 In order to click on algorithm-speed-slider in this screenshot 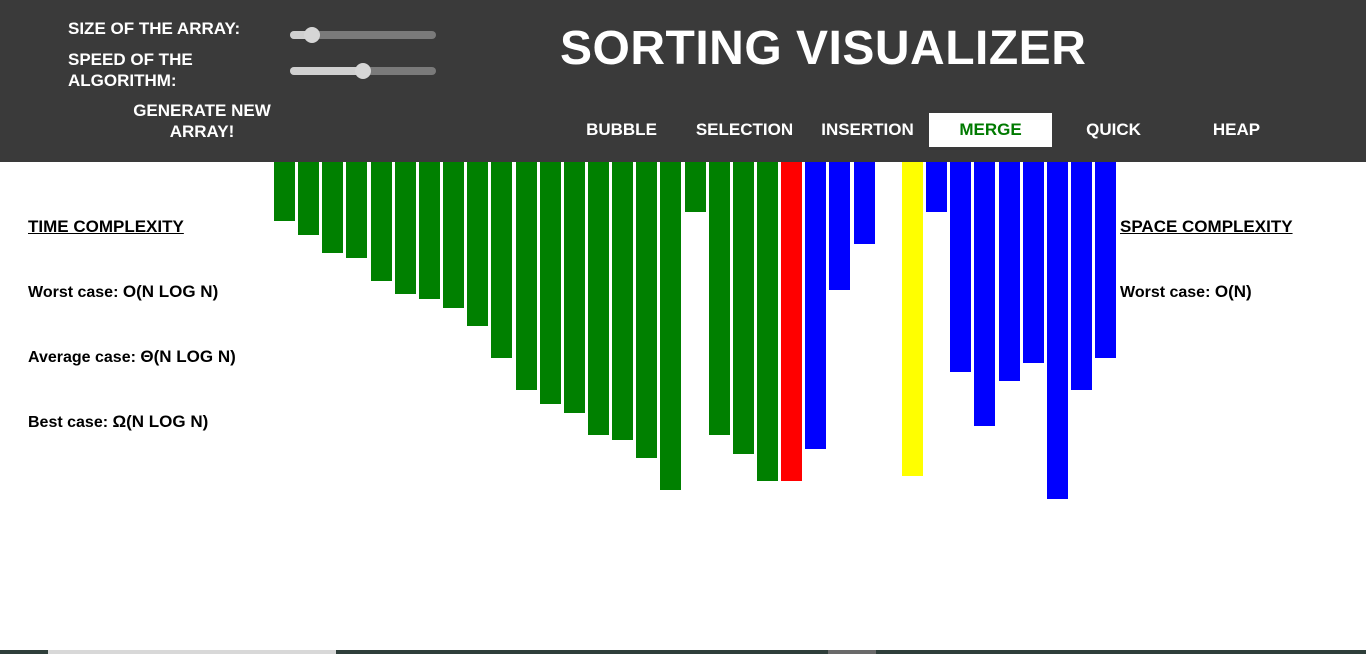, I will do `click(363, 71)`.